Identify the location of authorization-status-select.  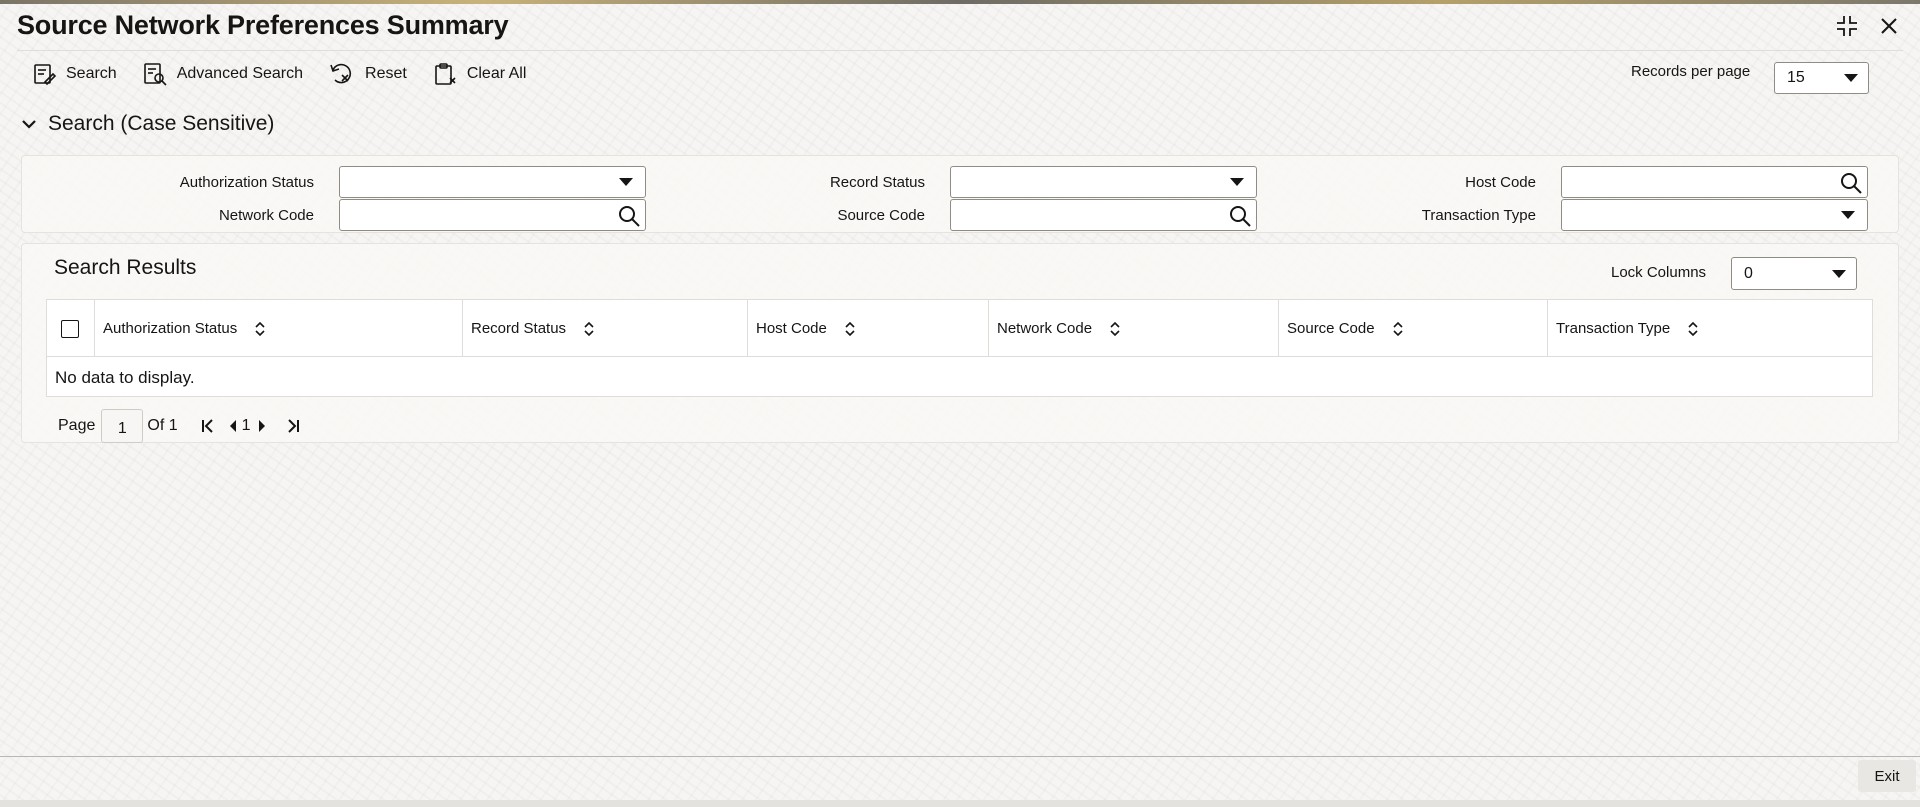
(492, 182).